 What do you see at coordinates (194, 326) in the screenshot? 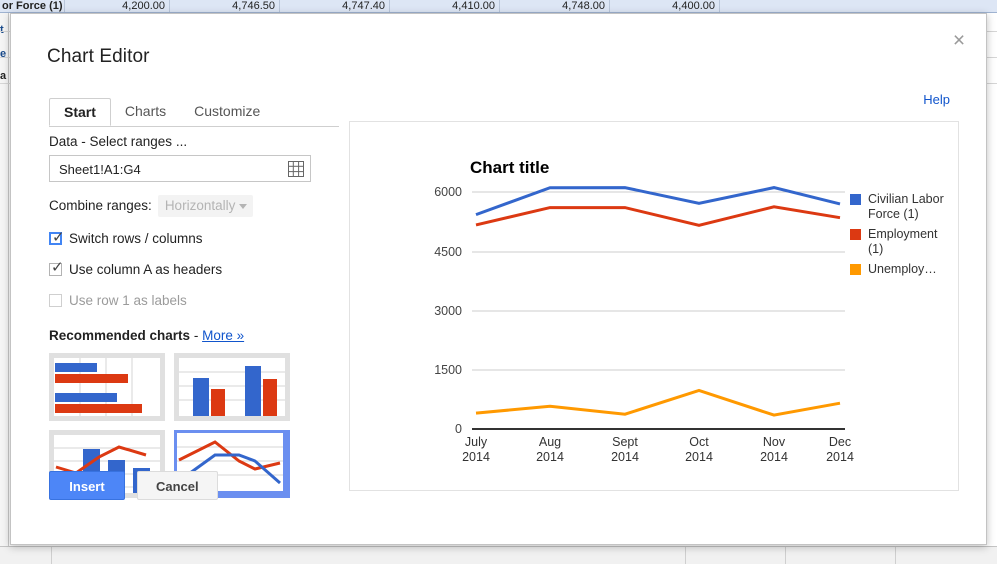
I see `recommended-charts-header: Recommended charts - More »` at bounding box center [194, 326].